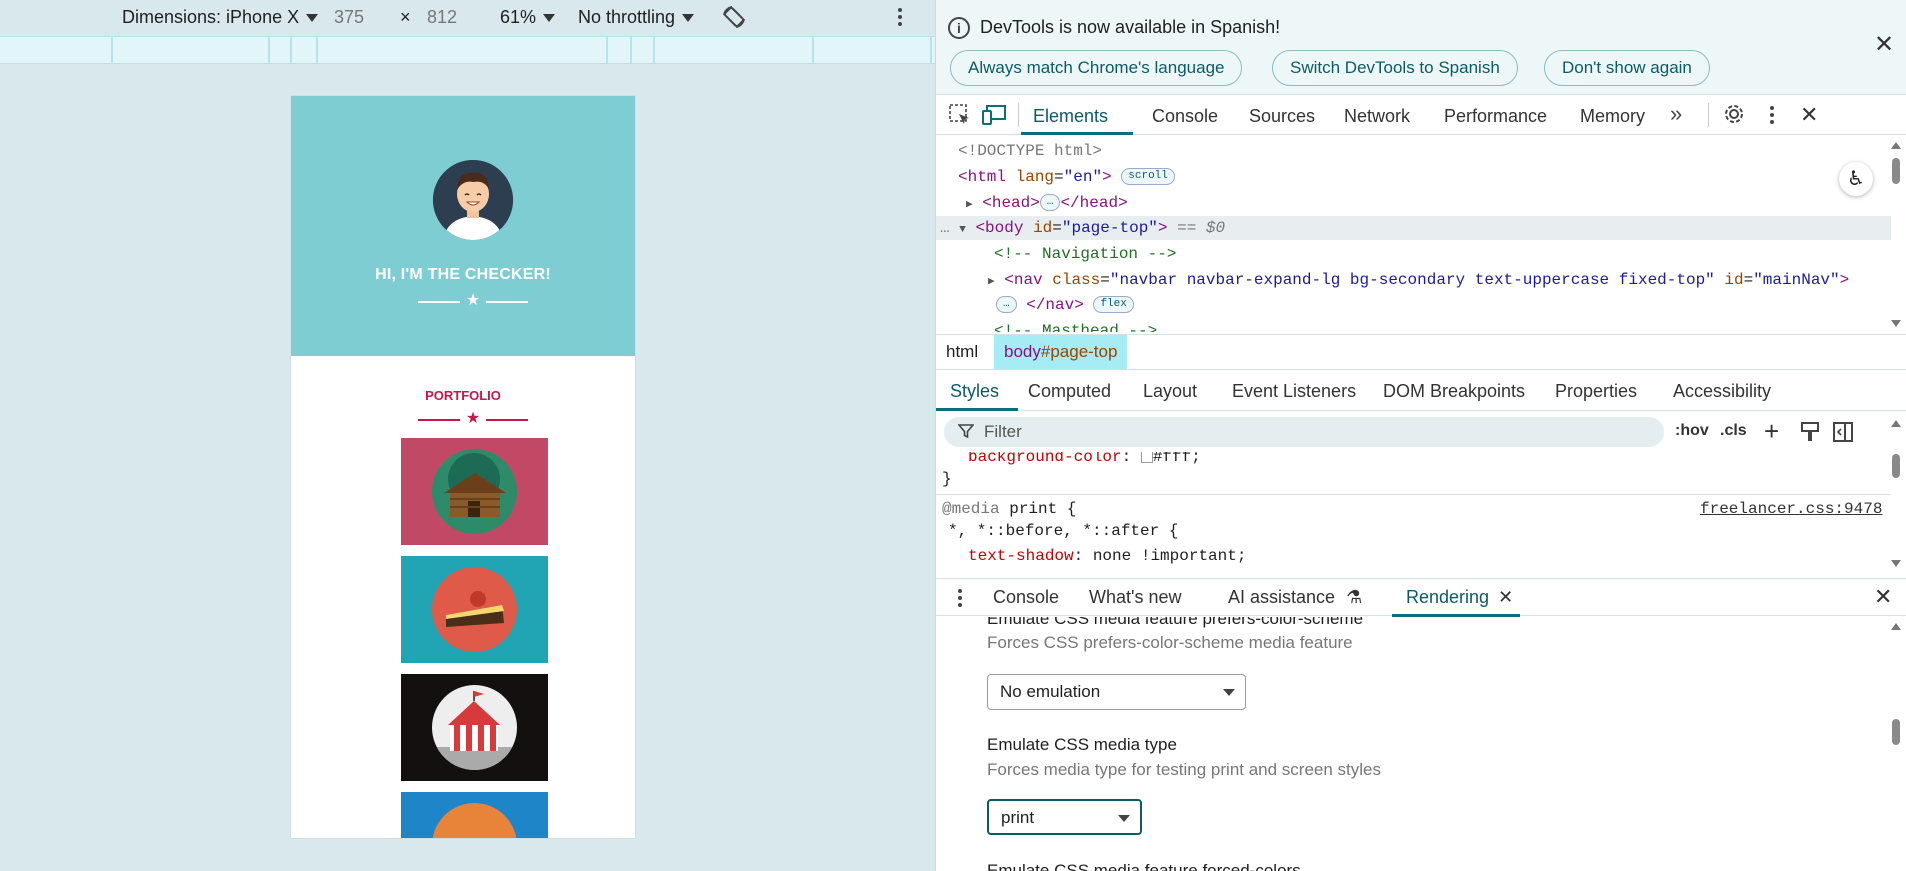  What do you see at coordinates (734, 19) in the screenshot?
I see `rotate-icon` at bounding box center [734, 19].